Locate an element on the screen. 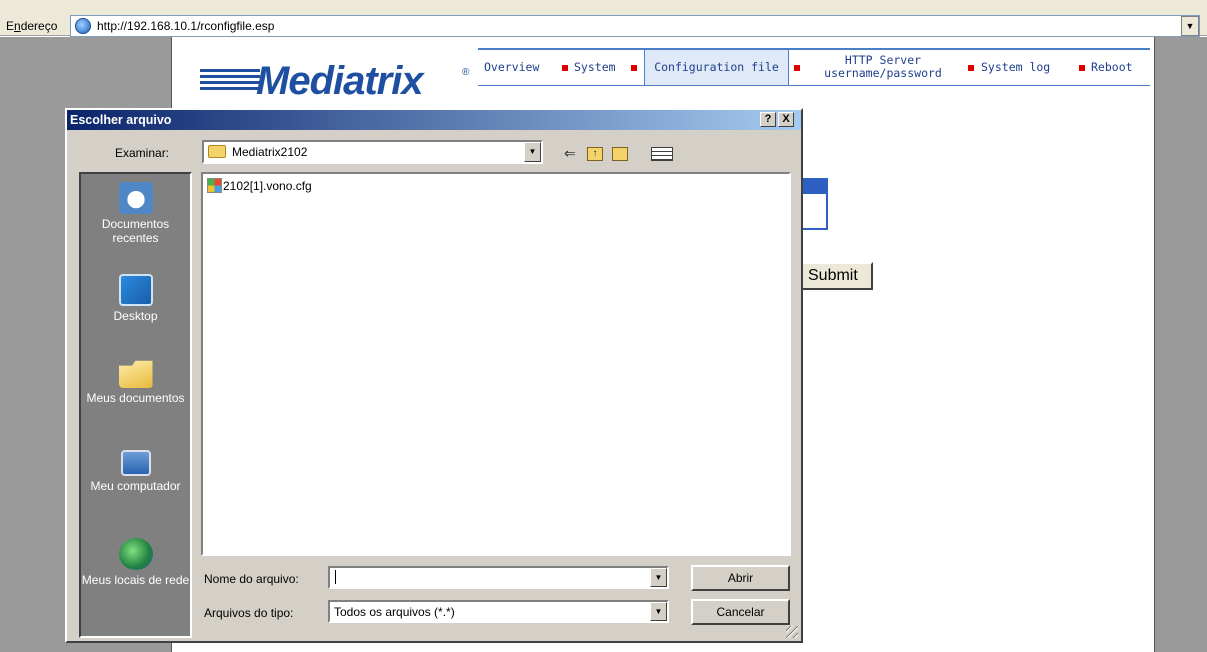 This screenshot has width=1207, height=652. place-recent-documents: Documentos recentes is located at coordinates (135, 213).